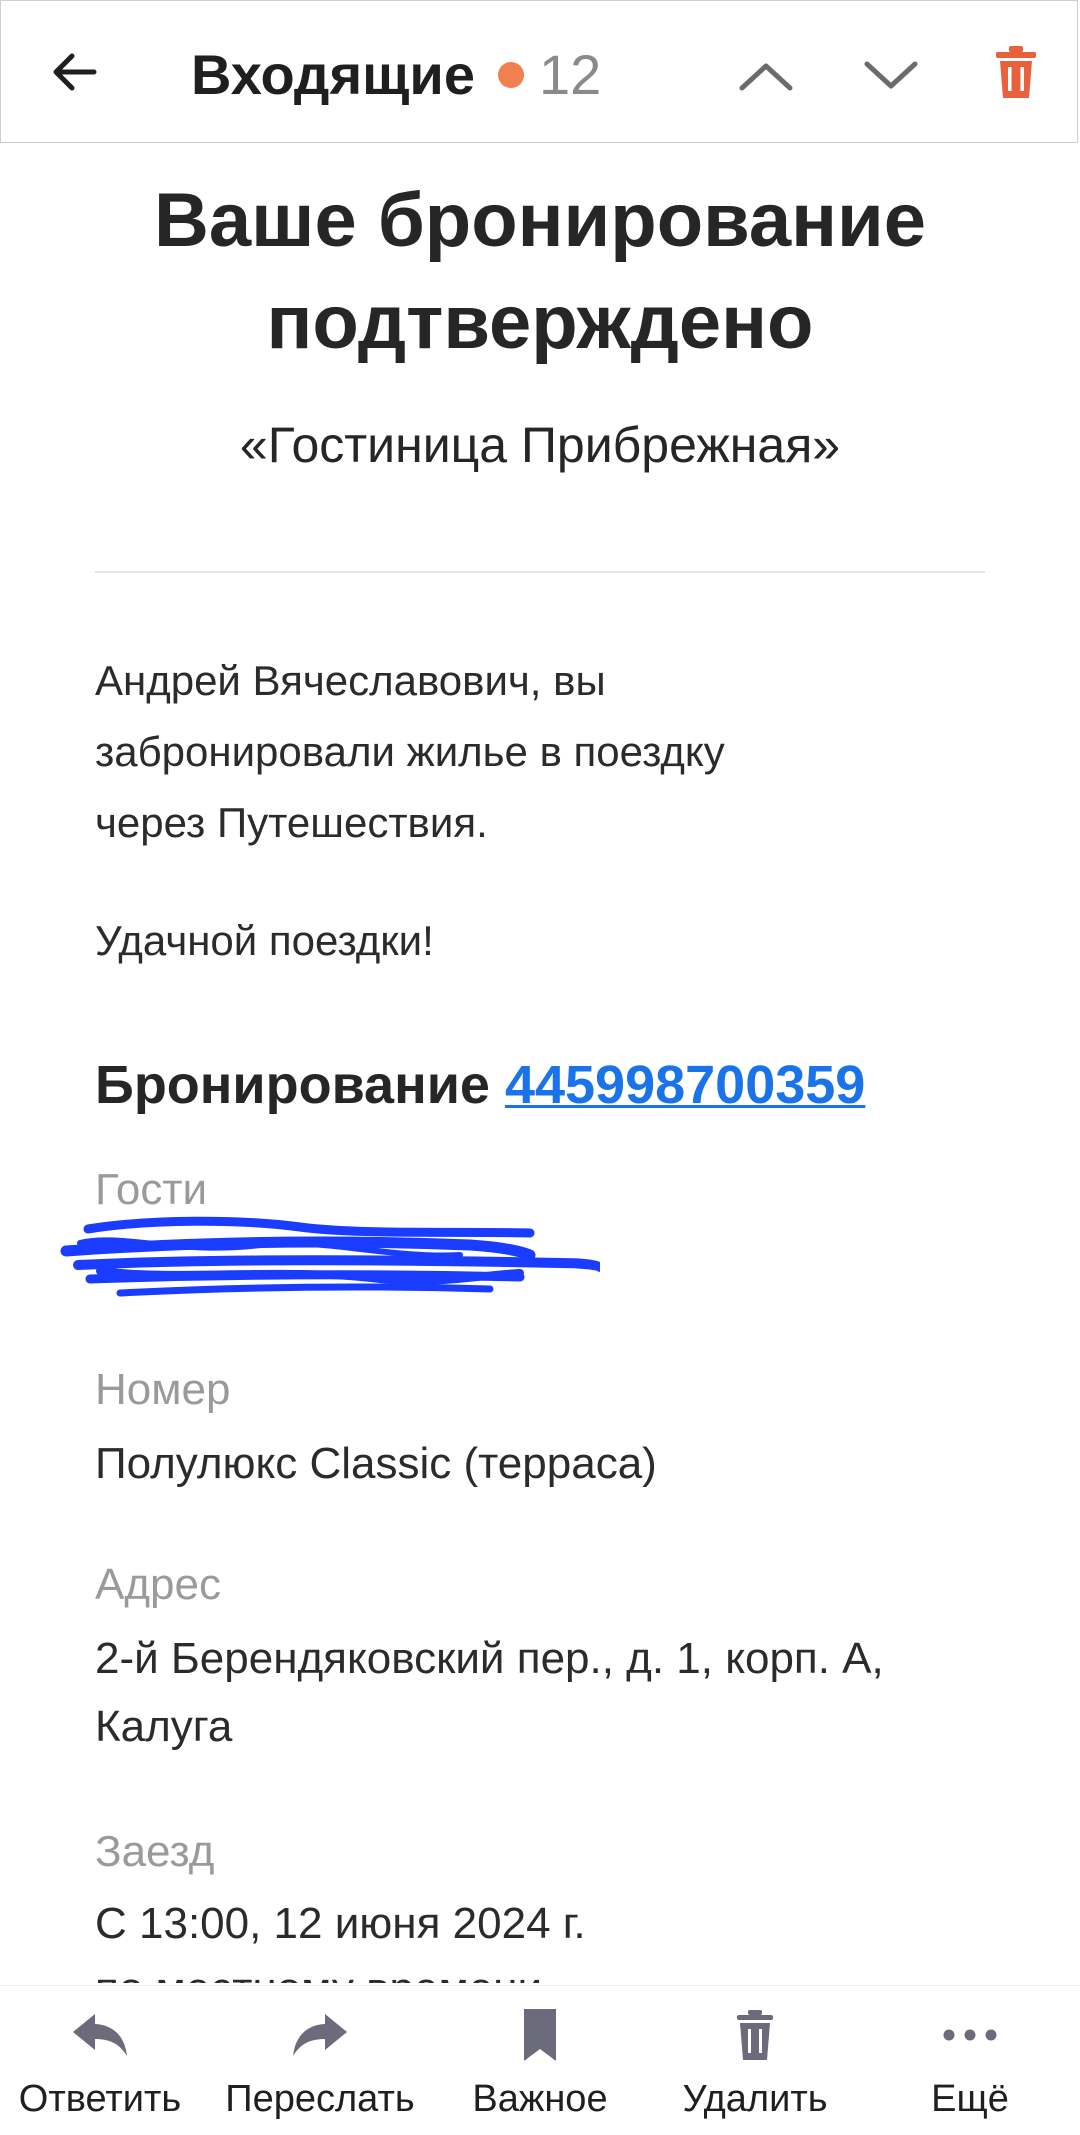  What do you see at coordinates (570, 74) in the screenshot?
I see `unread-count: 12` at bounding box center [570, 74].